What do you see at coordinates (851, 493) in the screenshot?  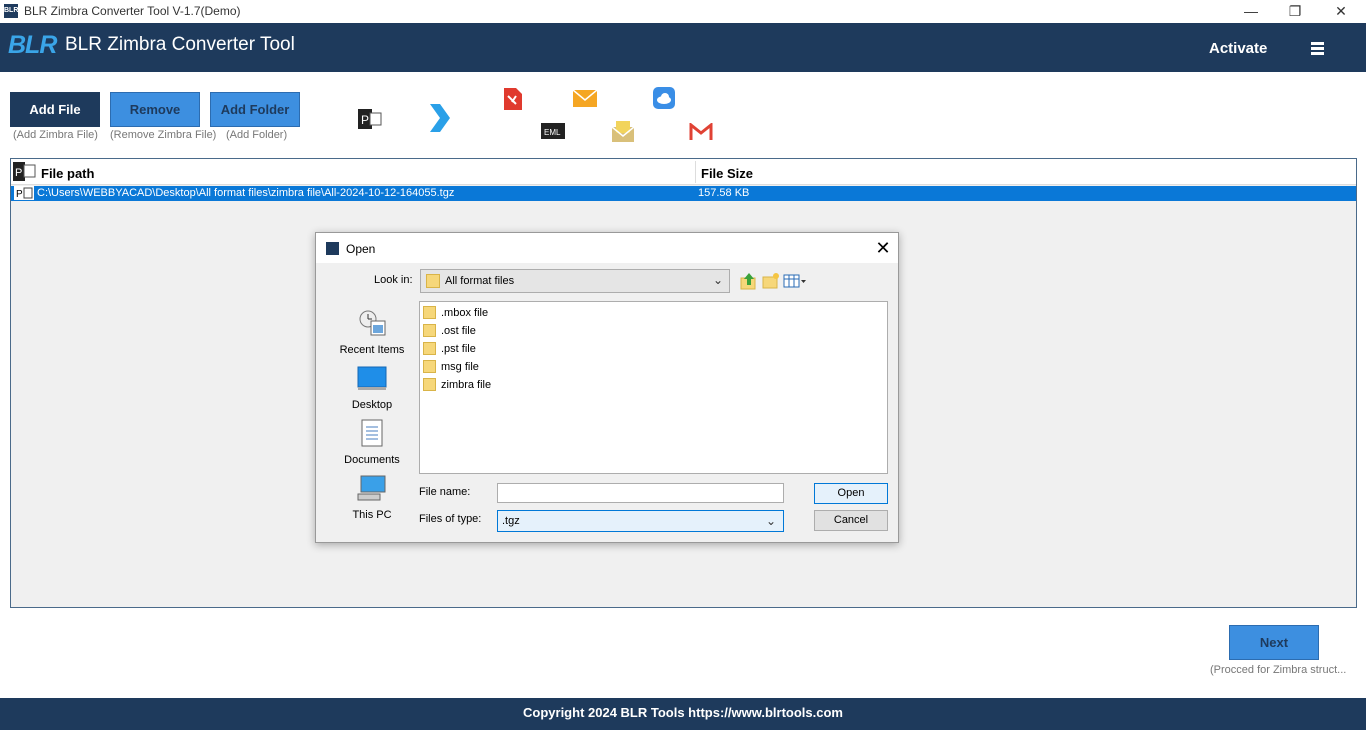 I see `open-button: Open` at bounding box center [851, 493].